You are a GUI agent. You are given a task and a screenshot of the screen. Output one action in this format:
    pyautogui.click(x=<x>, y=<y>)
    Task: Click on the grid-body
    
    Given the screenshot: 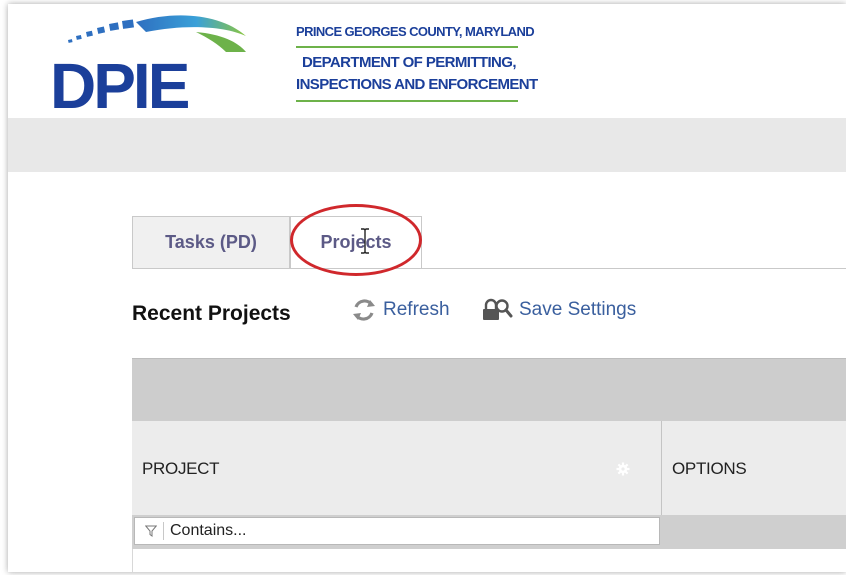 What is the action you would take?
    pyautogui.click(x=489, y=560)
    